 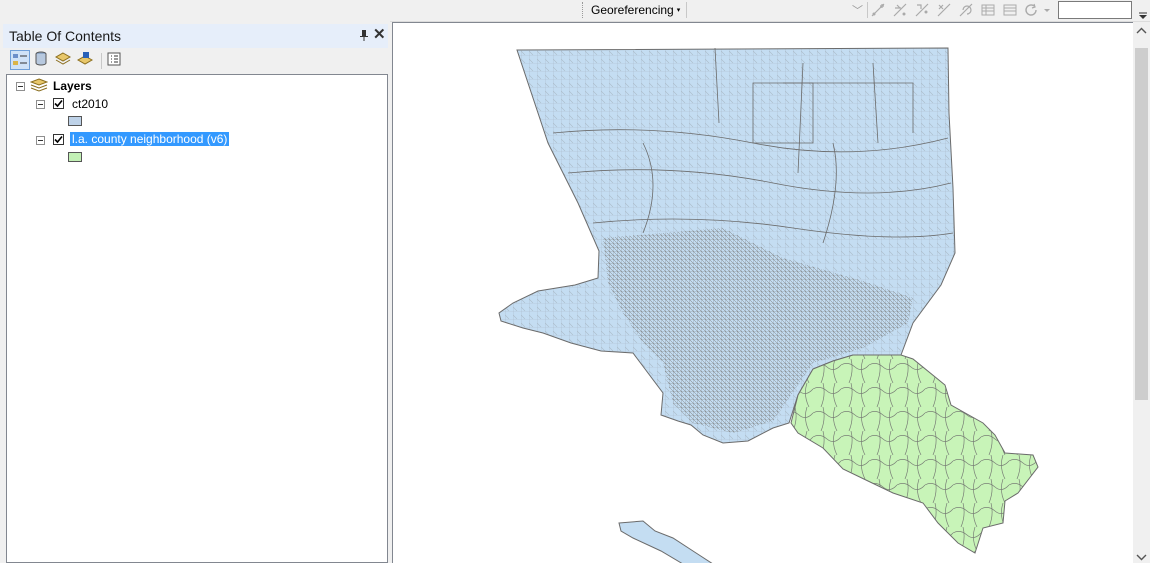 I want to click on toc-toolbar, so click(x=195, y=61).